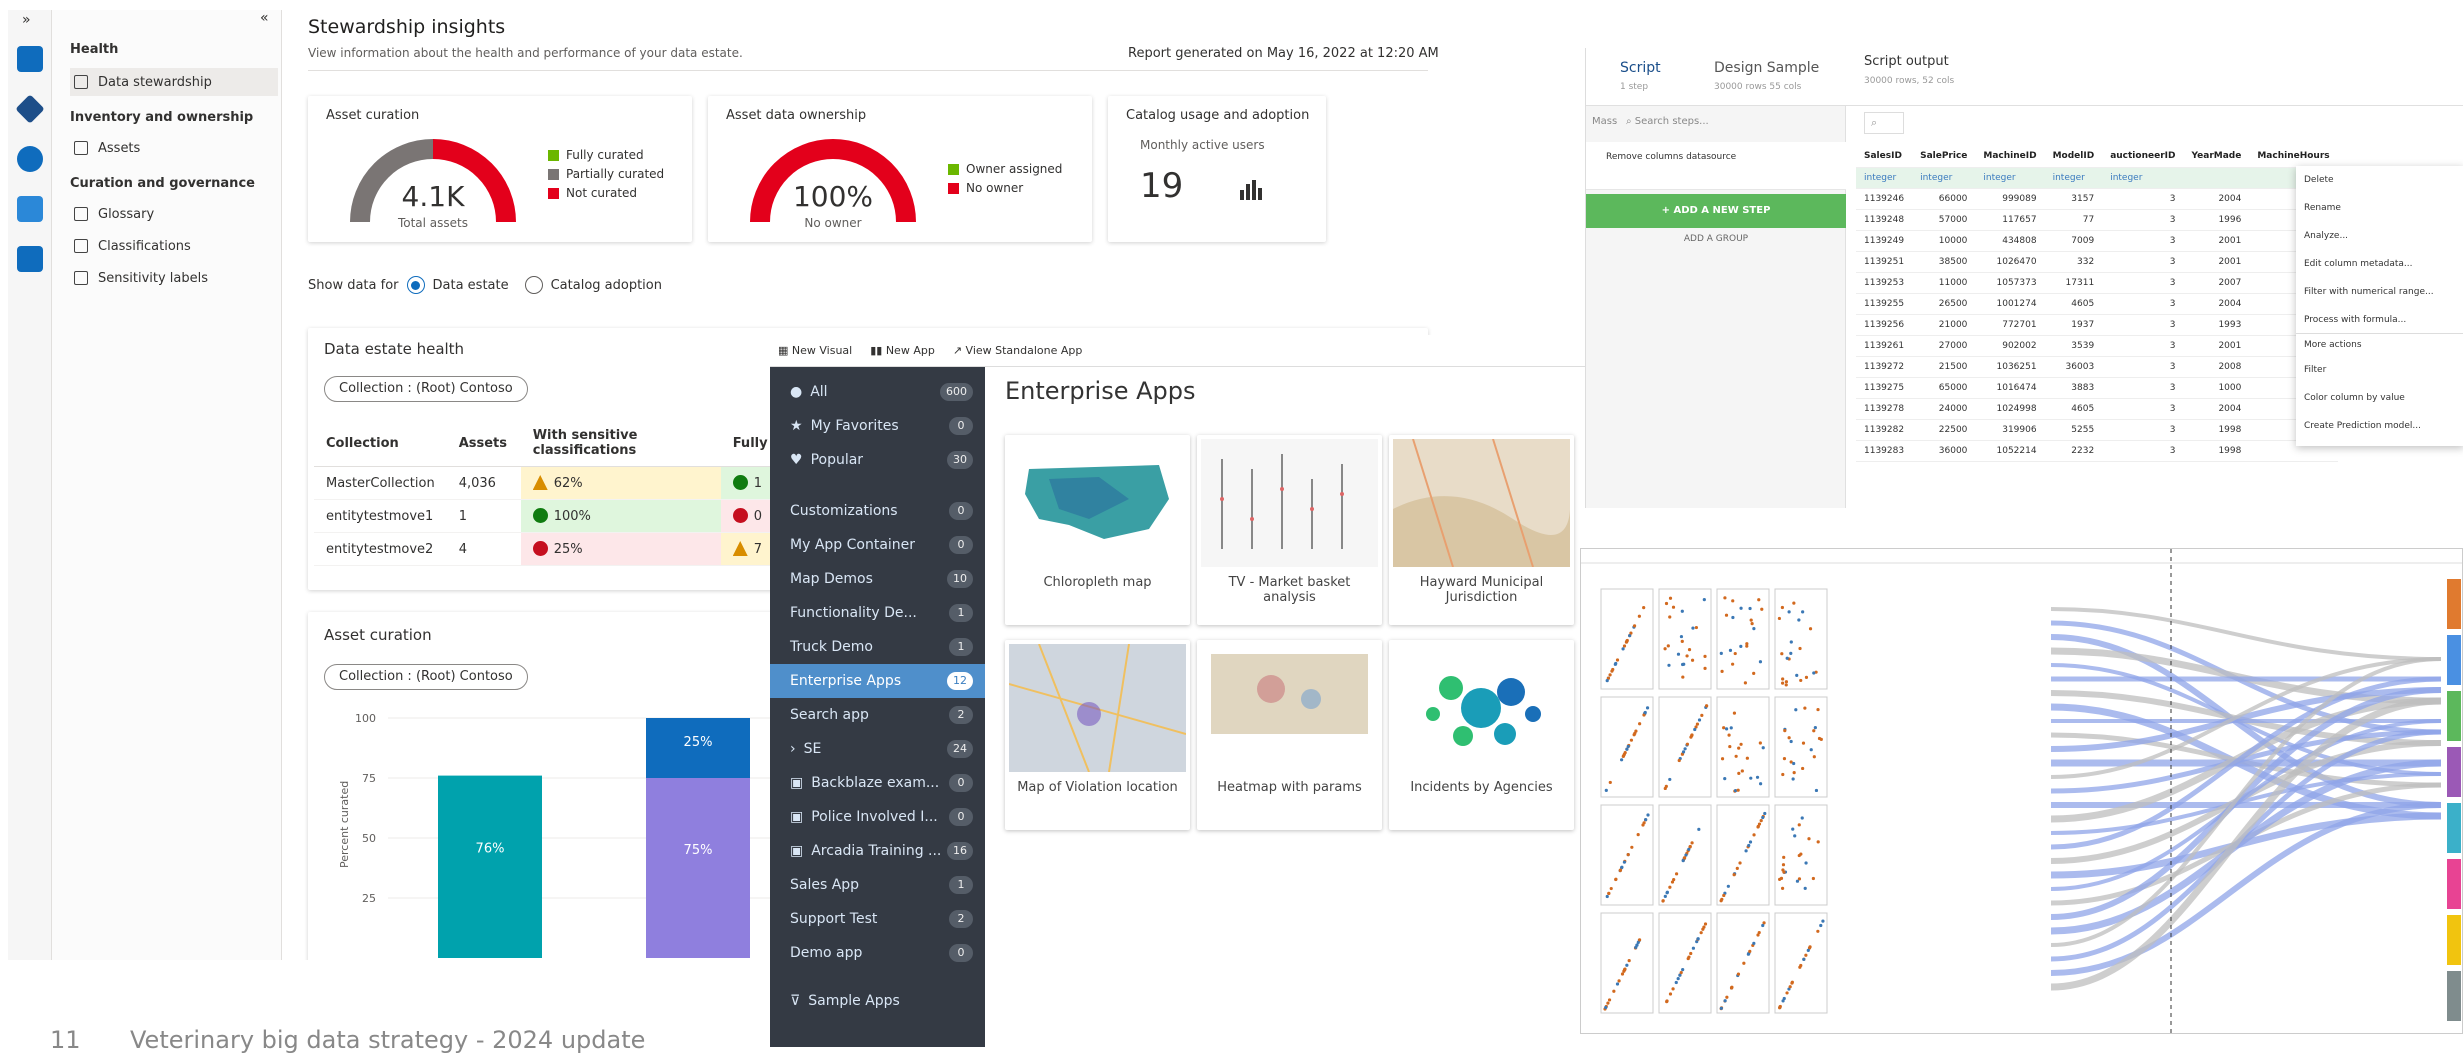 The width and height of the screenshot is (2463, 1054). Describe the element at coordinates (174, 82) in the screenshot. I see `nav-item-data-stewardship: Data stewardship` at that location.